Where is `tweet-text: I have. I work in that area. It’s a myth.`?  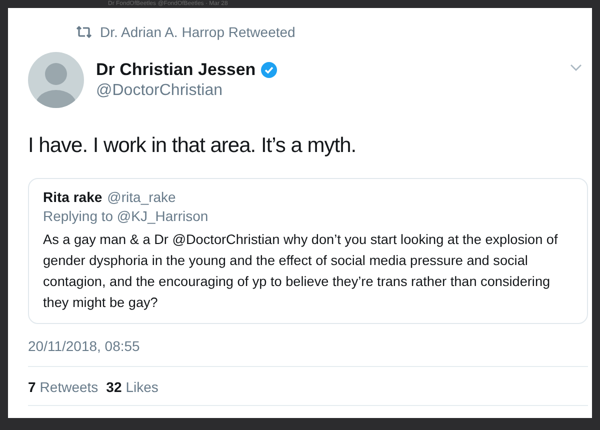 tweet-text: I have. I work in that area. It’s a myth. is located at coordinates (193, 146).